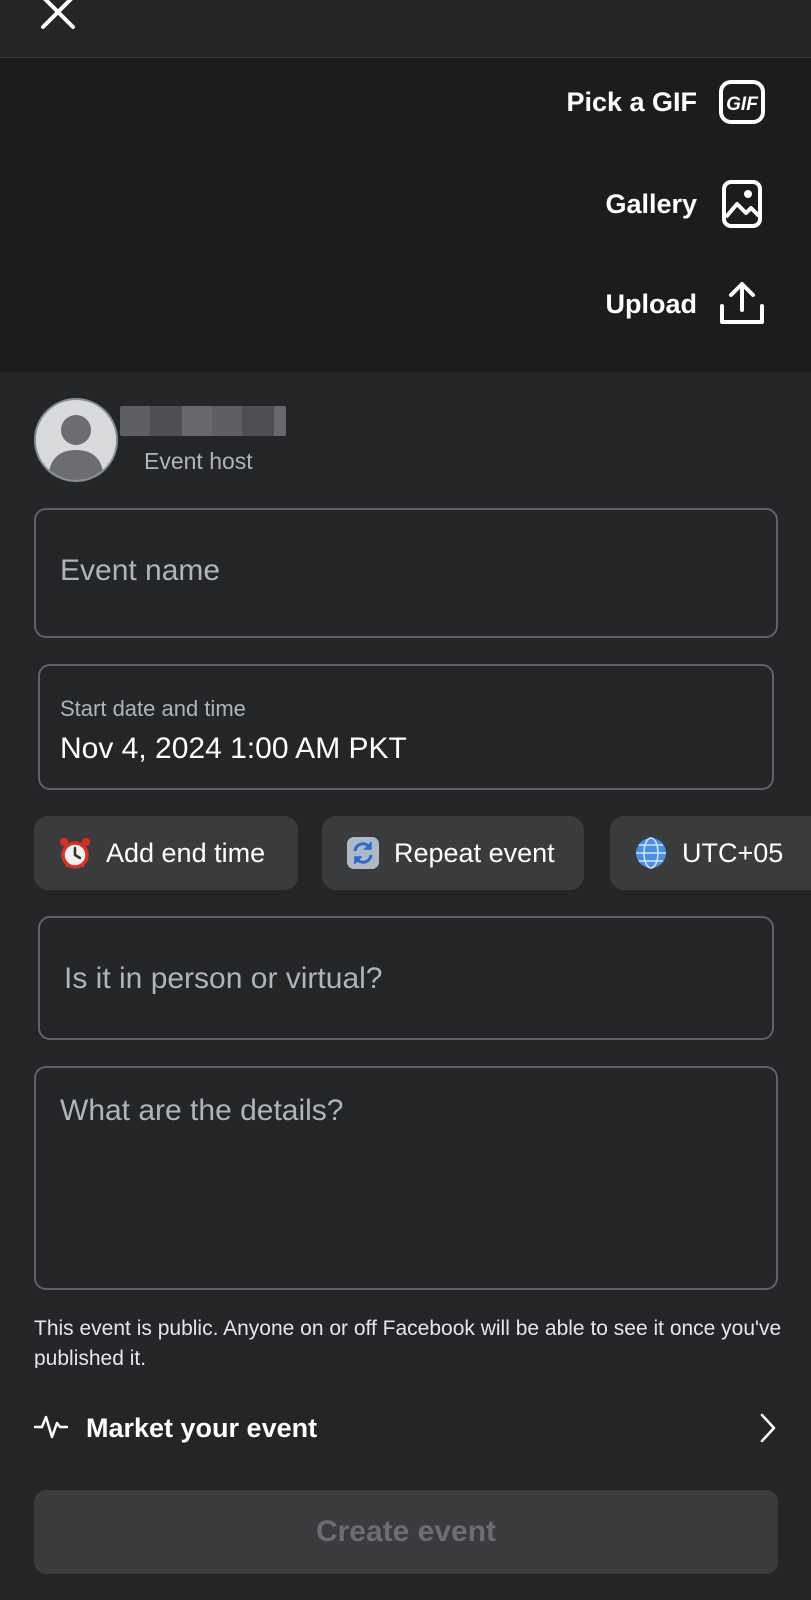  I want to click on gallery-button: Gallery, so click(686, 204).